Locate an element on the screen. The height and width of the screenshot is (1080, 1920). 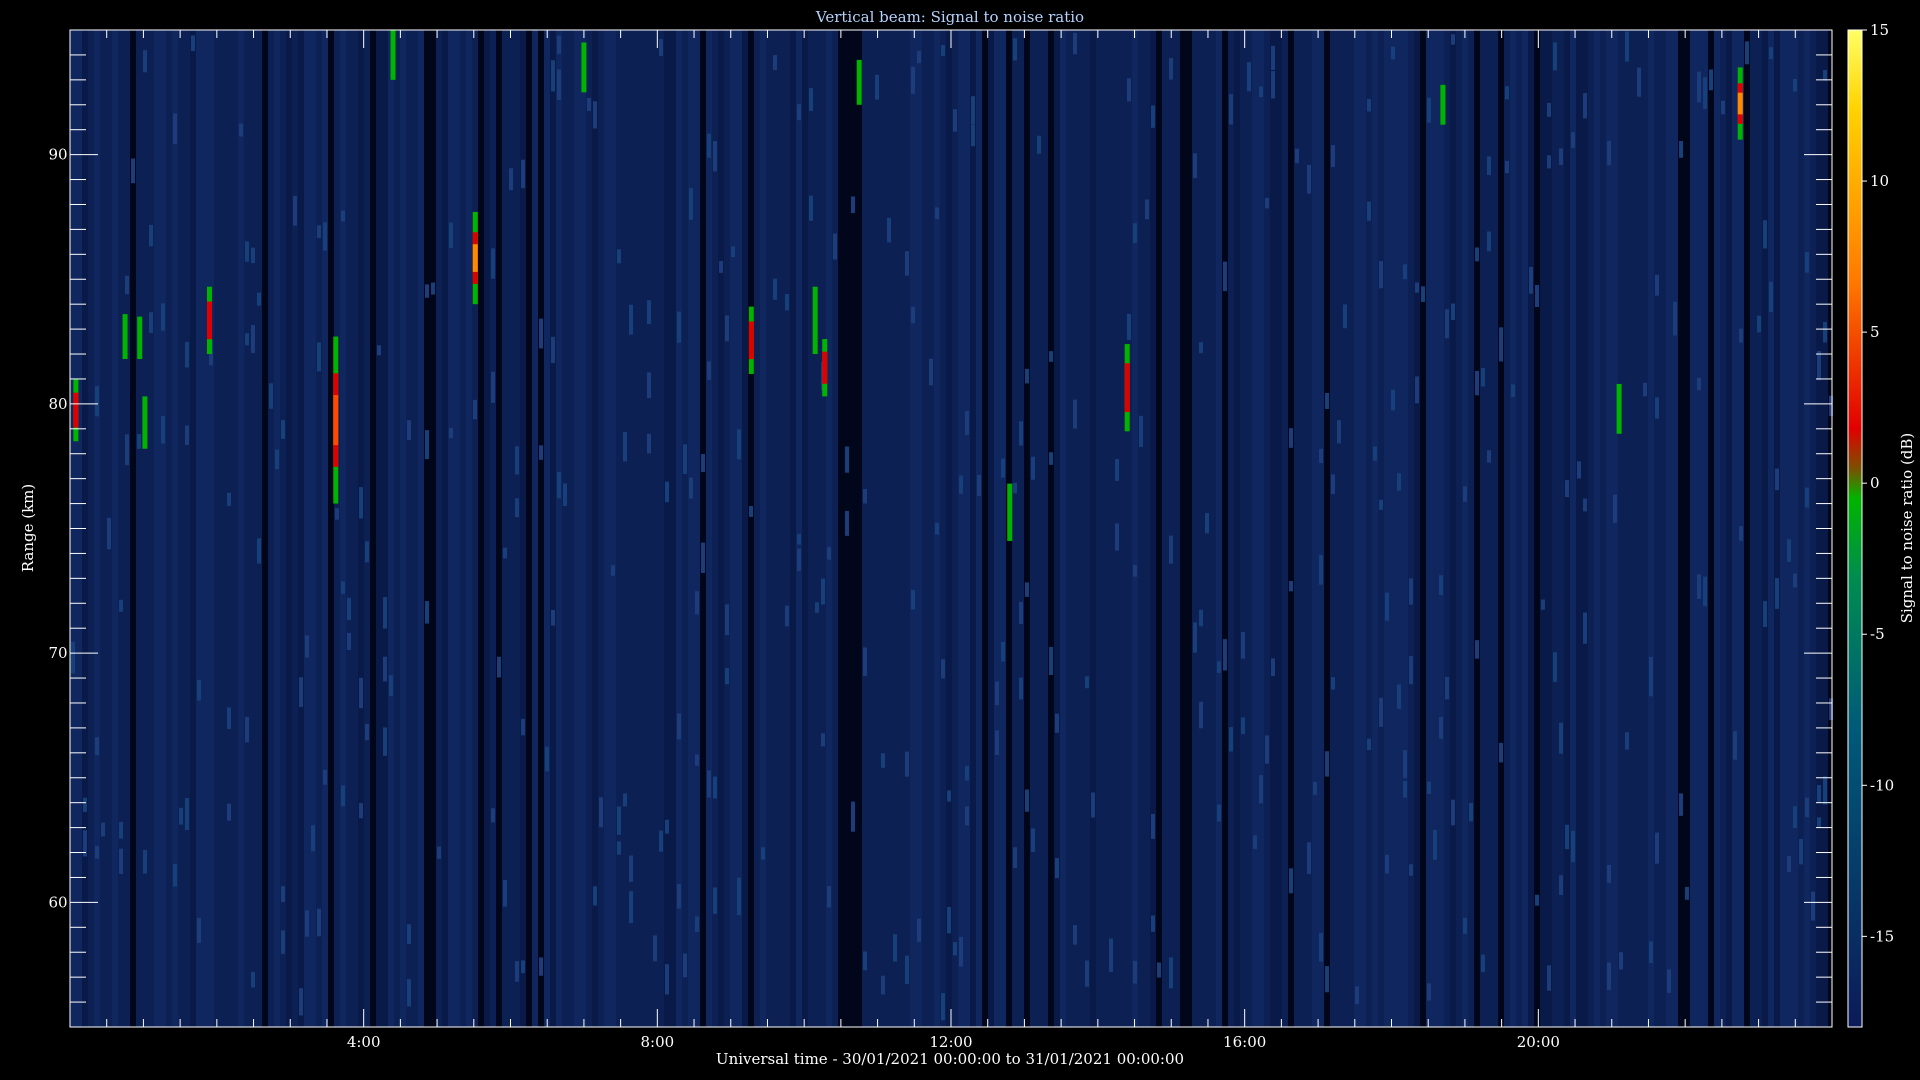
y-tick-label: 60 is located at coordinates (57, 902).